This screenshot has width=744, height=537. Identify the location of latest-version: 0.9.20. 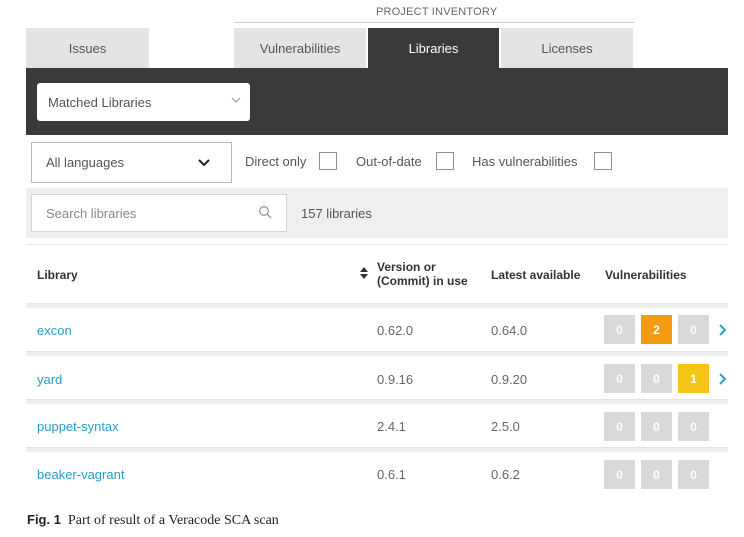
(509, 379).